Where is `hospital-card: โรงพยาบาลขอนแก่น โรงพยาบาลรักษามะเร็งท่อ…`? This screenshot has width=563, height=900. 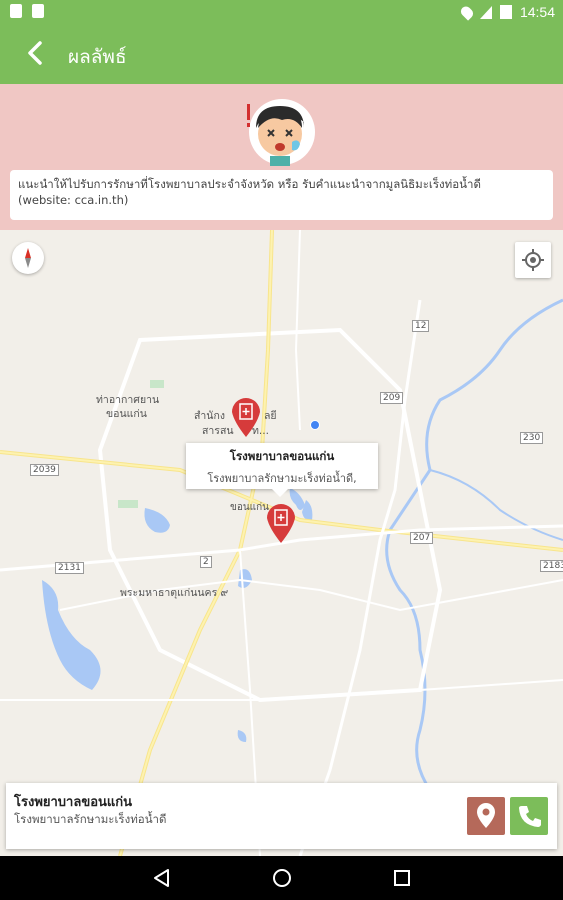 hospital-card: โรงพยาบาลขอนแก่น โรงพยาบาลรักษามะเร็งท่อ… is located at coordinates (281, 816).